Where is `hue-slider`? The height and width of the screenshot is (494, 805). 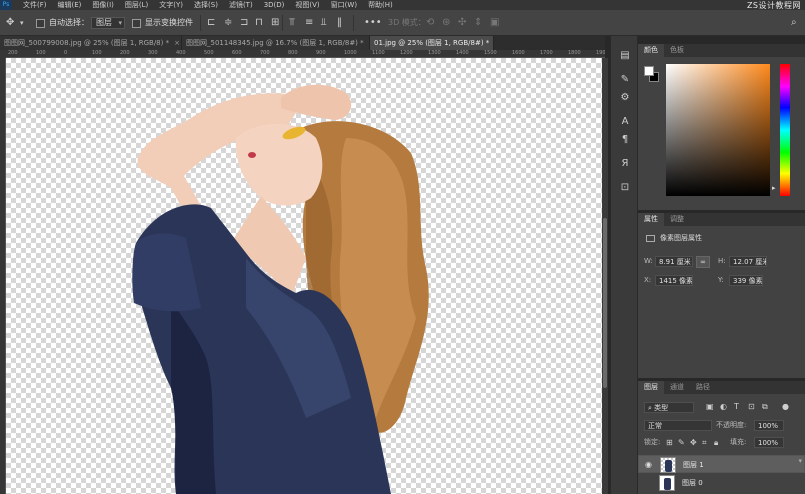
hue-slider is located at coordinates (785, 130).